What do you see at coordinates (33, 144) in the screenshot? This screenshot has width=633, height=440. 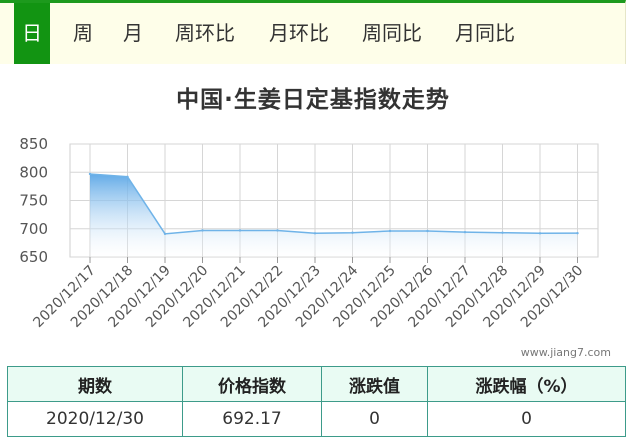 I see `y-tick-label: 850` at bounding box center [33, 144].